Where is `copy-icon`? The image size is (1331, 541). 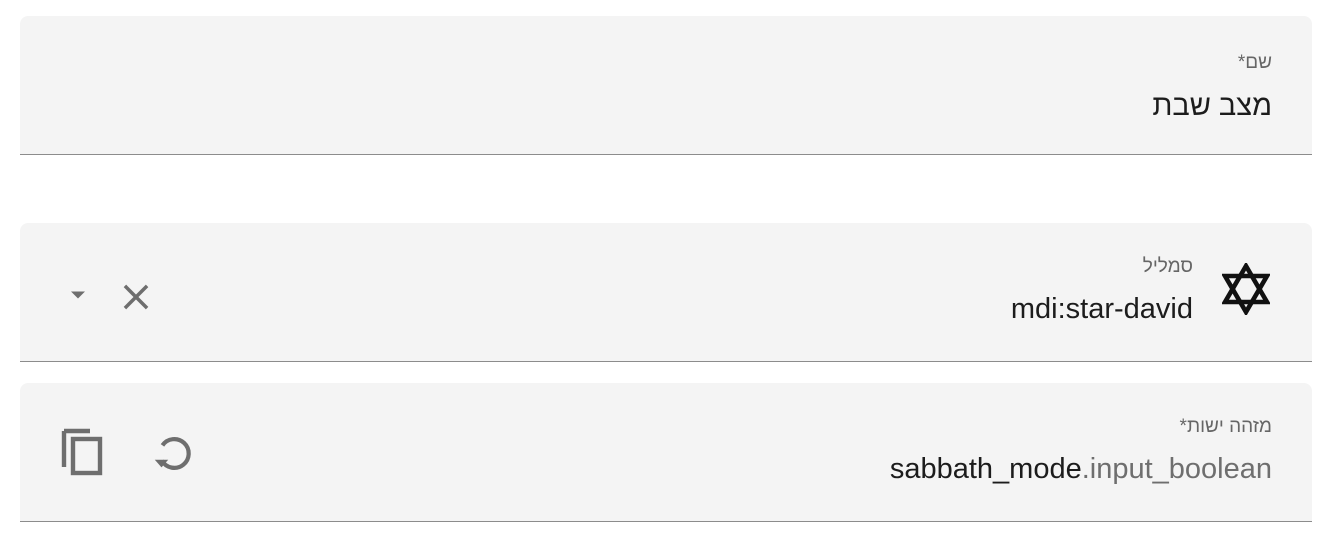 copy-icon is located at coordinates (82, 451).